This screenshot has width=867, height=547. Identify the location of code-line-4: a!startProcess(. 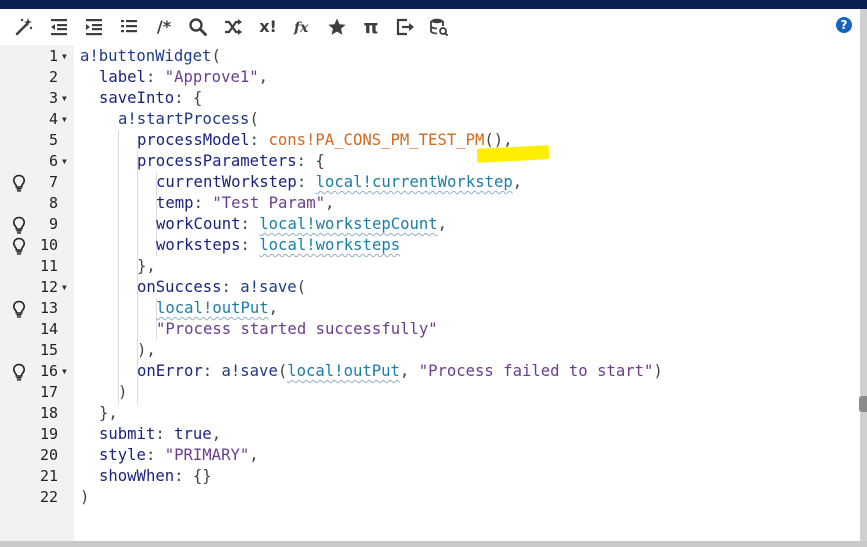
(188, 119).